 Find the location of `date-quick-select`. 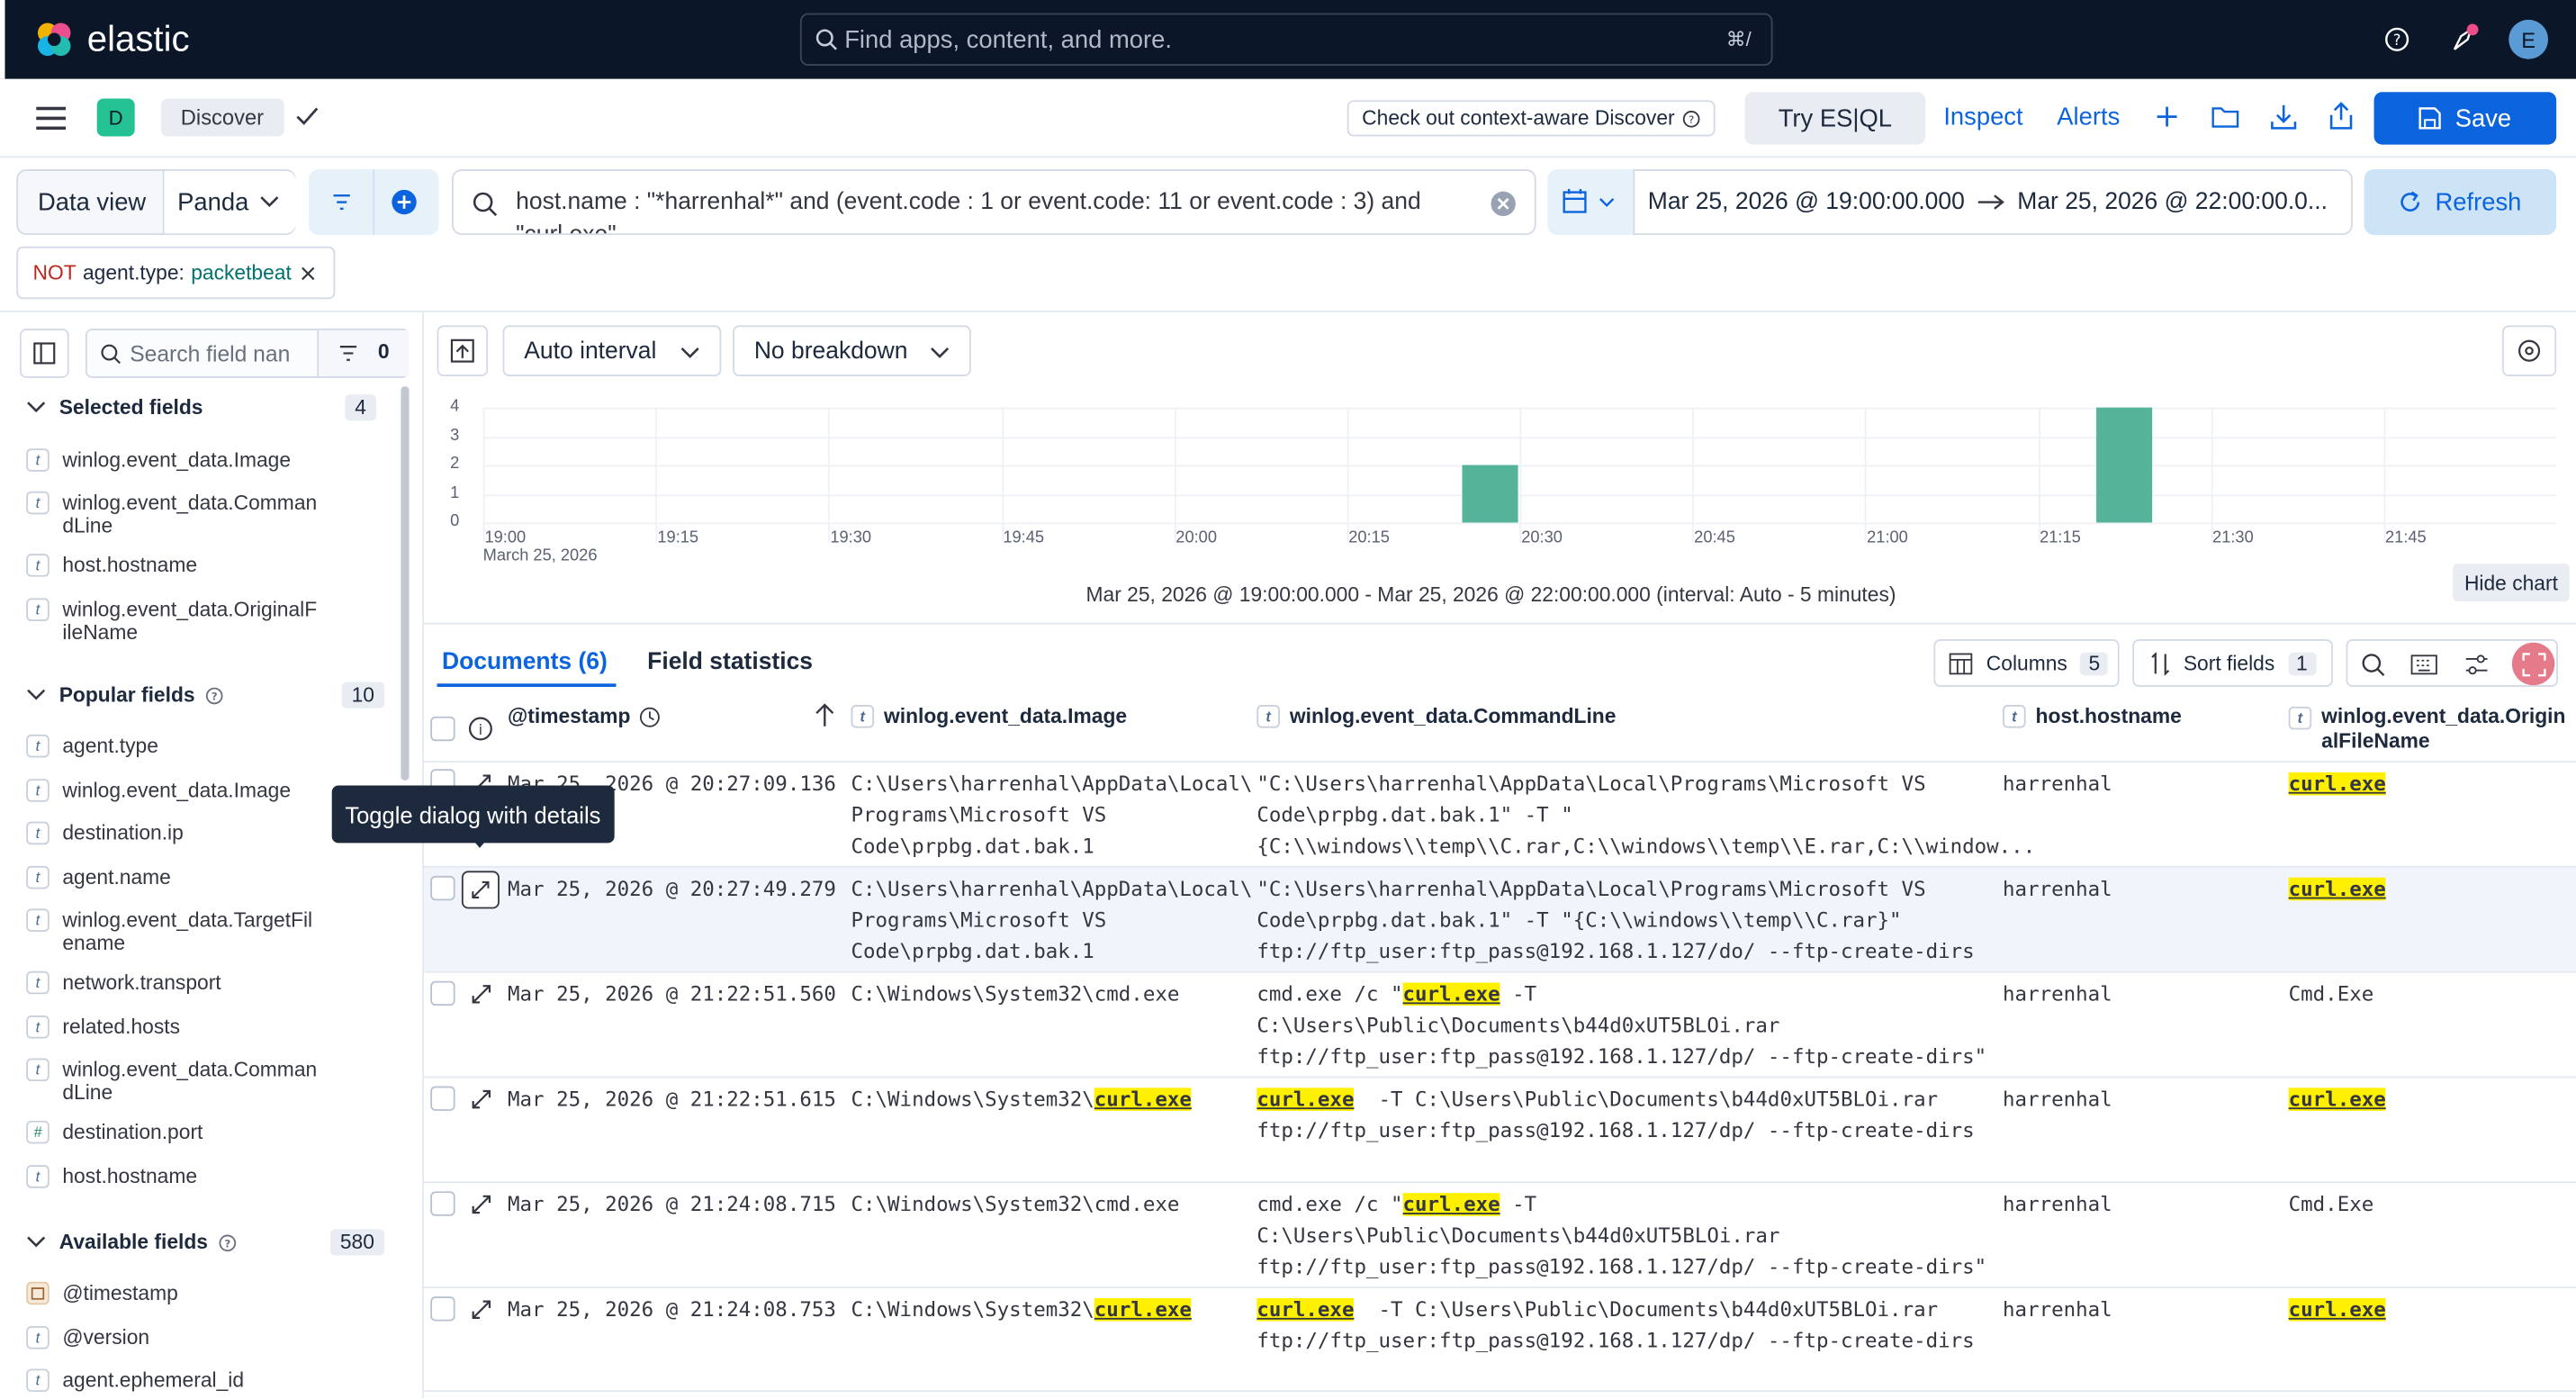

date-quick-select is located at coordinates (1590, 203).